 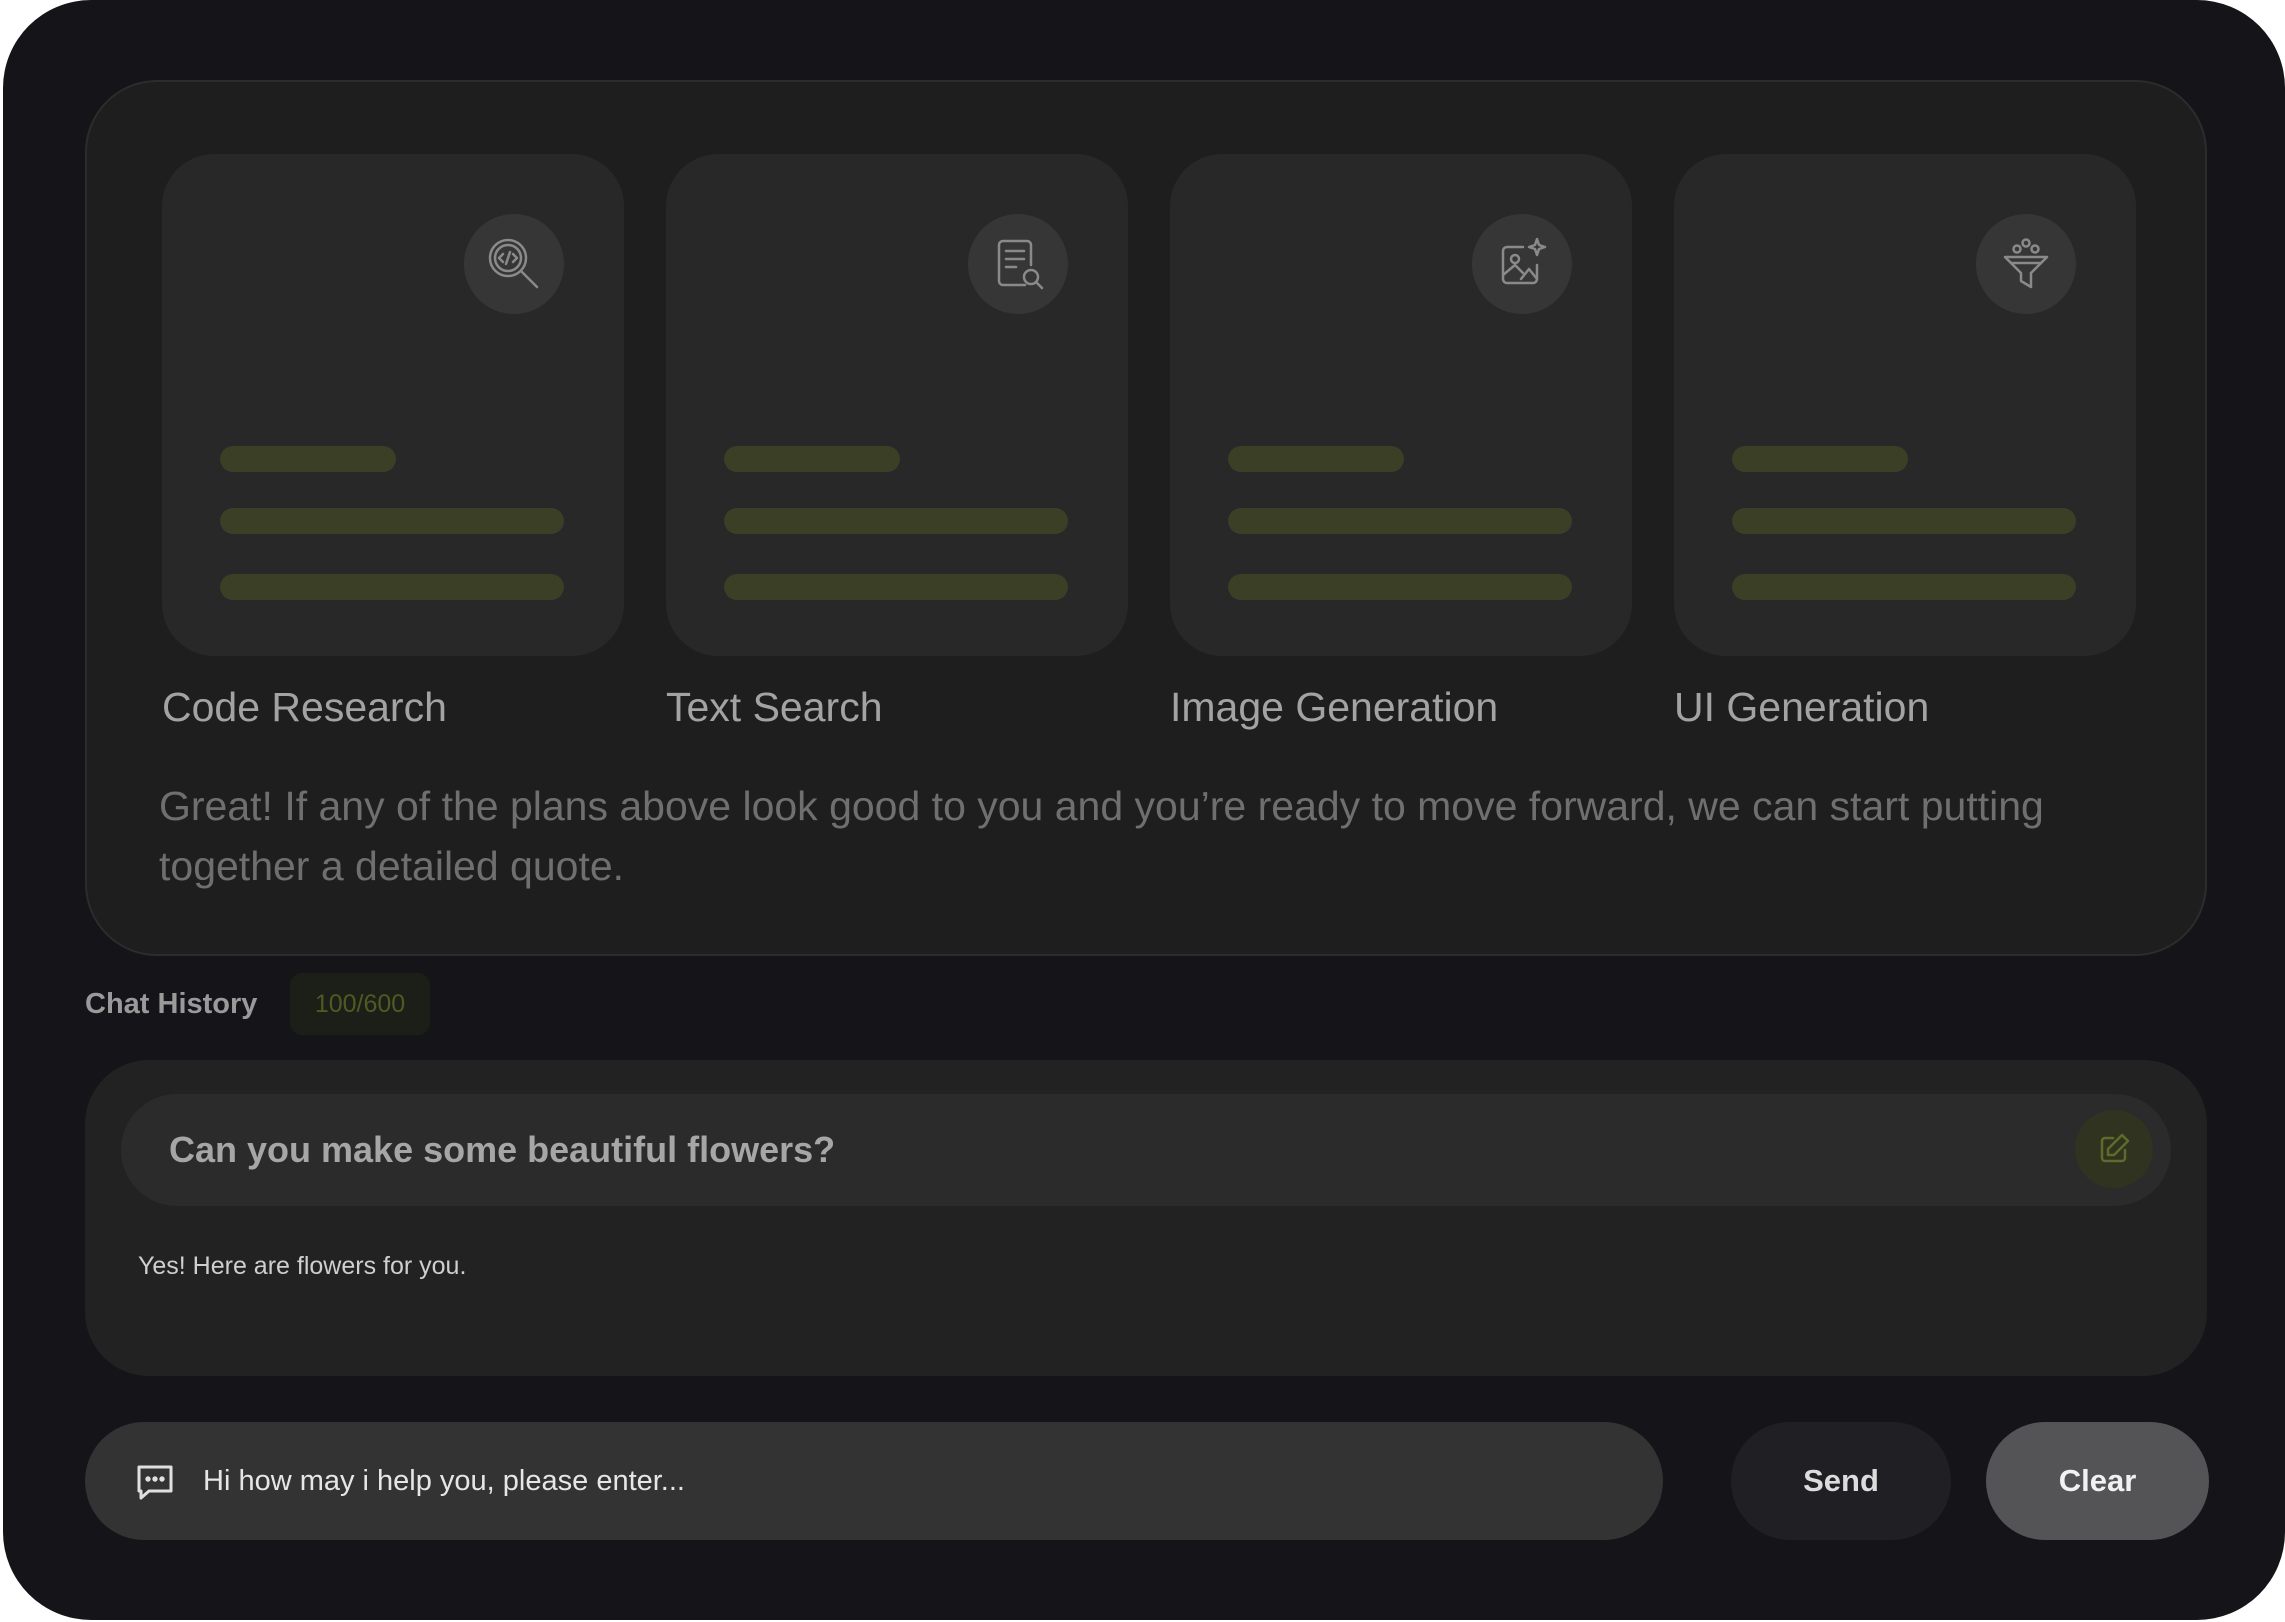 I want to click on edit-pencil-icon, so click(x=2115, y=1148).